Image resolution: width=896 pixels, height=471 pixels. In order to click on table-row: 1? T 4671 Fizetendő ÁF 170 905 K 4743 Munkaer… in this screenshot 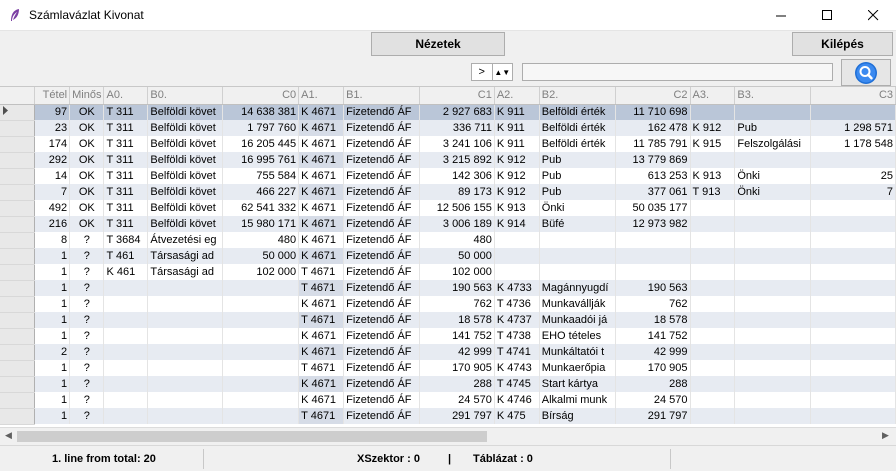, I will do `click(448, 368)`.